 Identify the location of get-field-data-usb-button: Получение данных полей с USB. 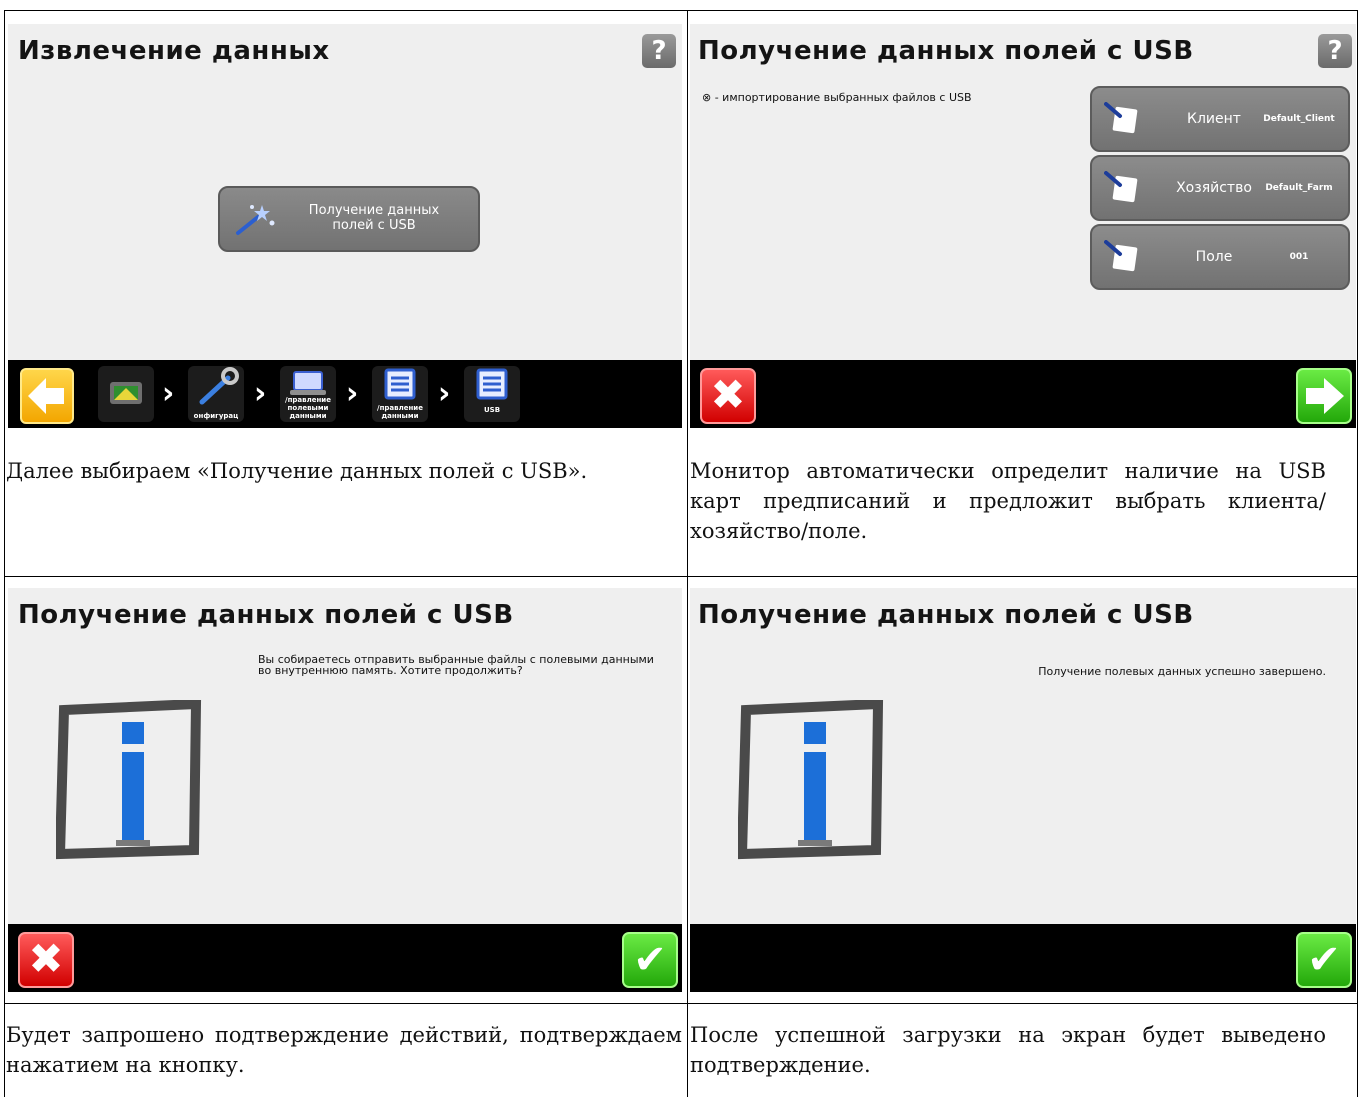
(349, 219).